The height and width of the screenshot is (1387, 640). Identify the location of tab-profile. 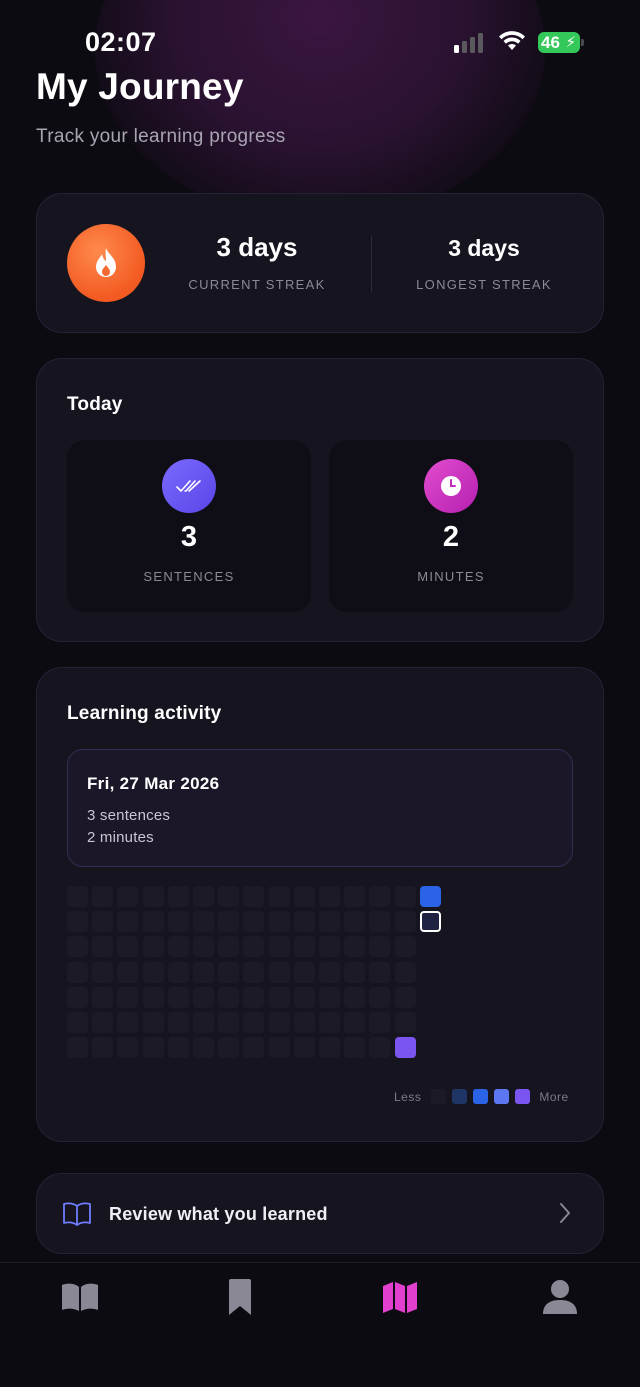
(560, 1297).